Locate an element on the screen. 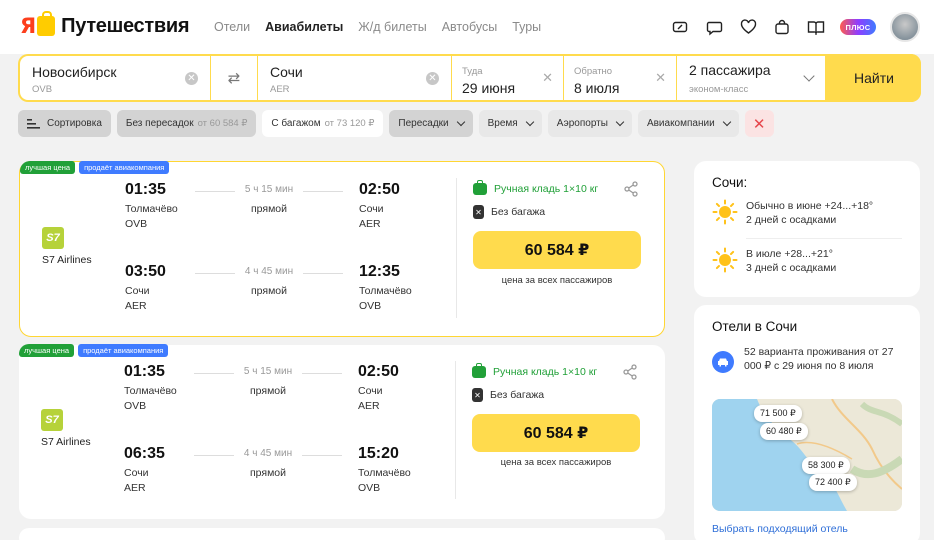  nonstop-filter: Без пересадок от 60 584 ₽ is located at coordinates (186, 123).